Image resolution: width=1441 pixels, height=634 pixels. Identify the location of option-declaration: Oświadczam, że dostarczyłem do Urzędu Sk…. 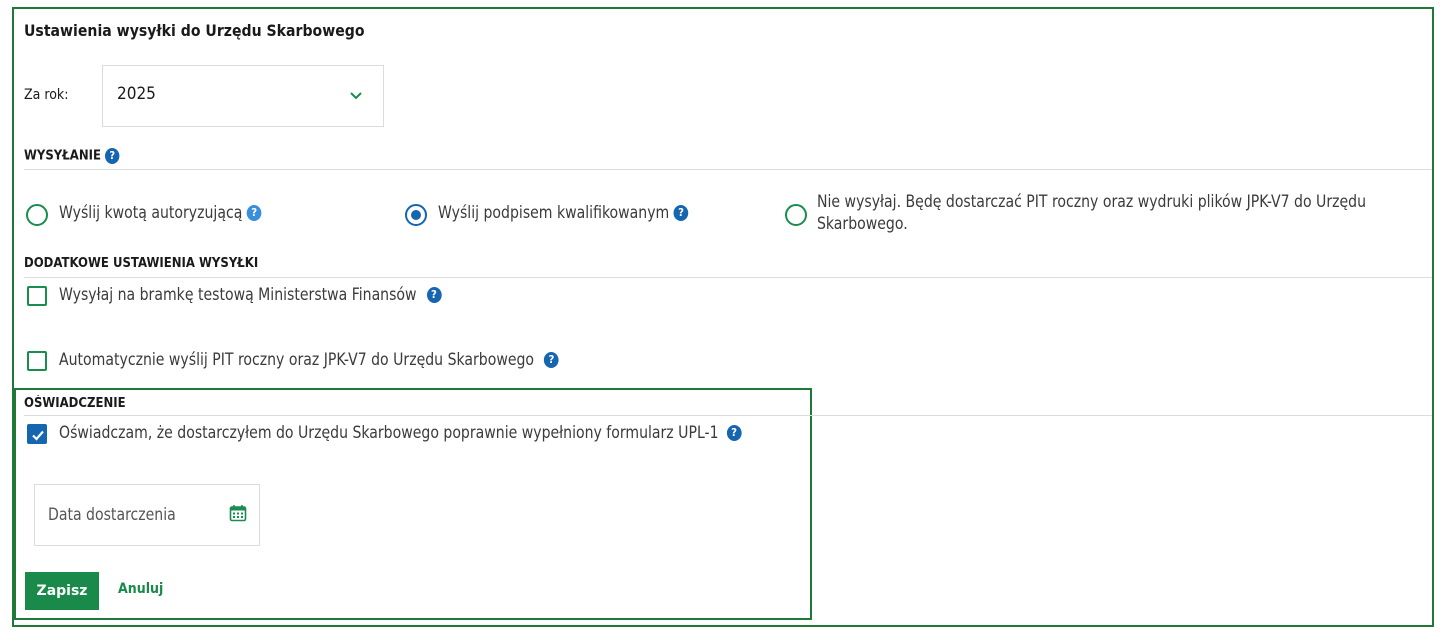
(400, 433).